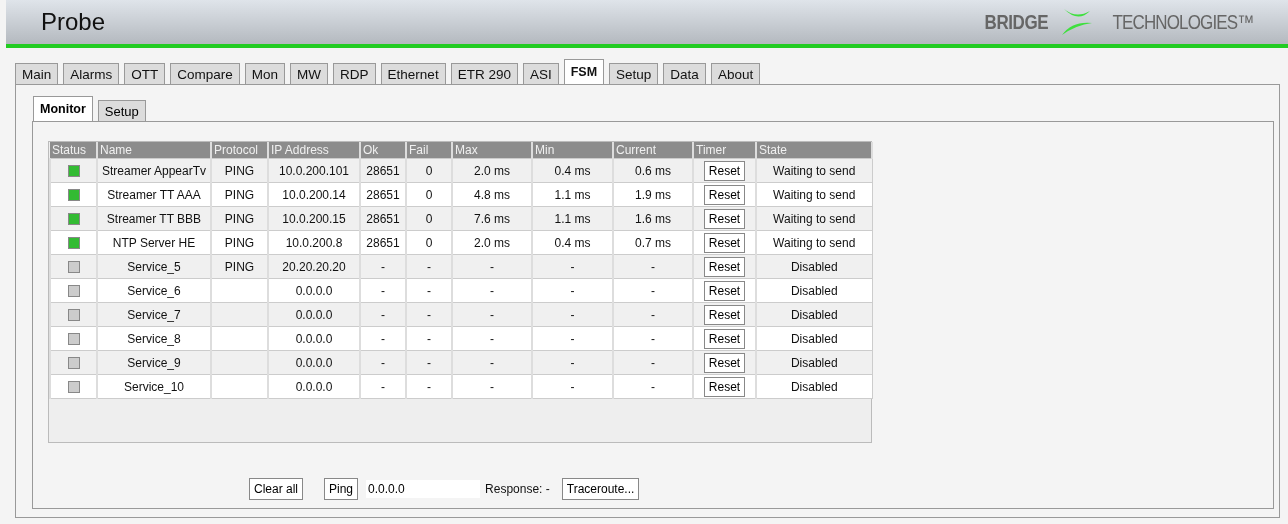 The height and width of the screenshot is (524, 1288). I want to click on table-cell: Service_5, so click(154, 266).